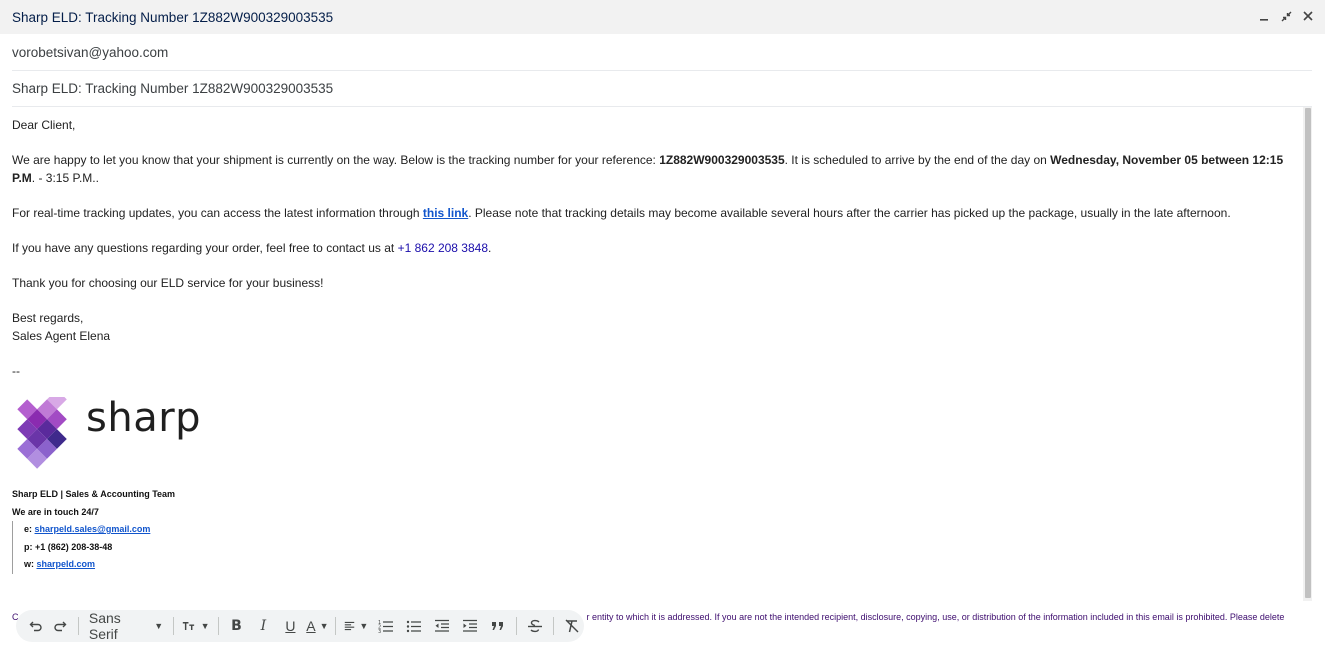 The width and height of the screenshot is (1325, 646). I want to click on font-family-value: Sans Serif, so click(104, 626).